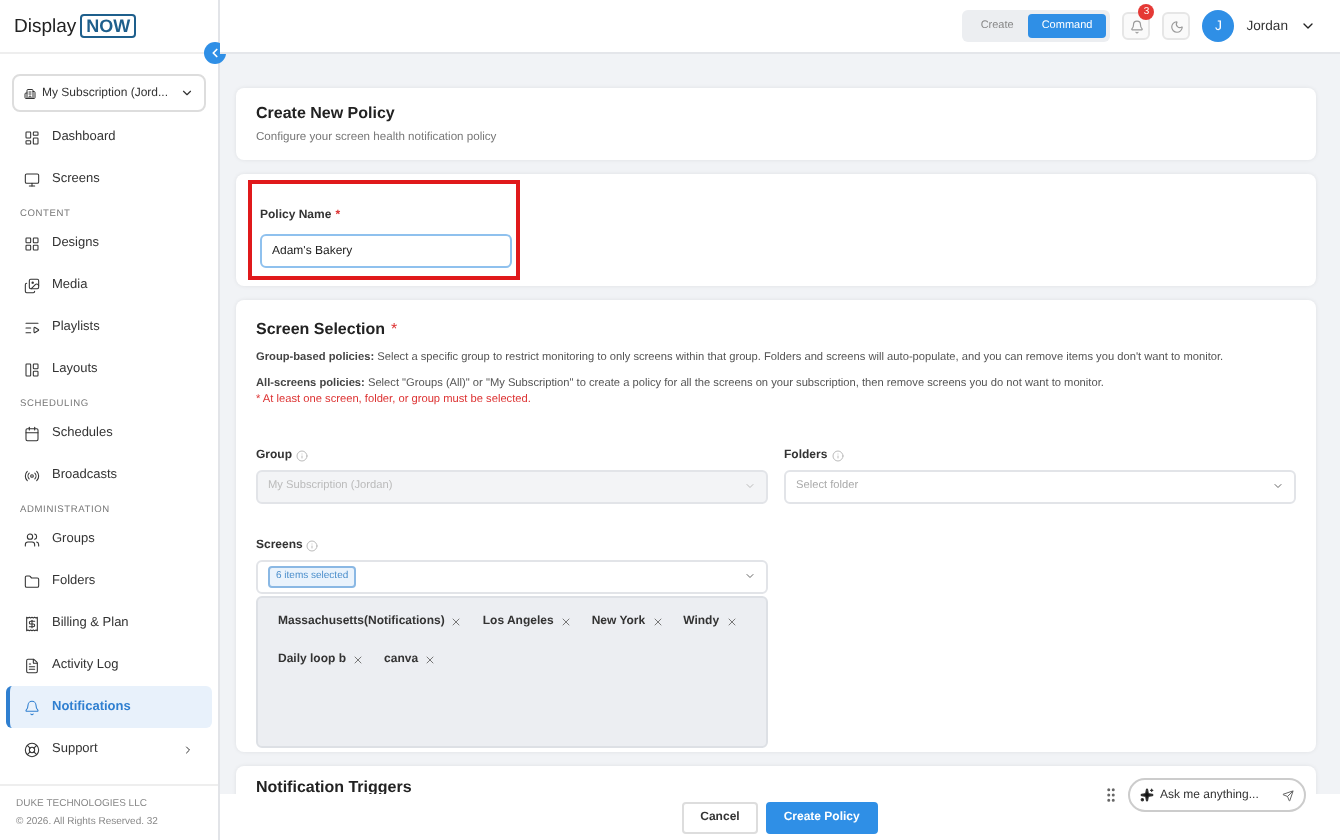  I want to click on logo-text: Display, so click(45, 26).